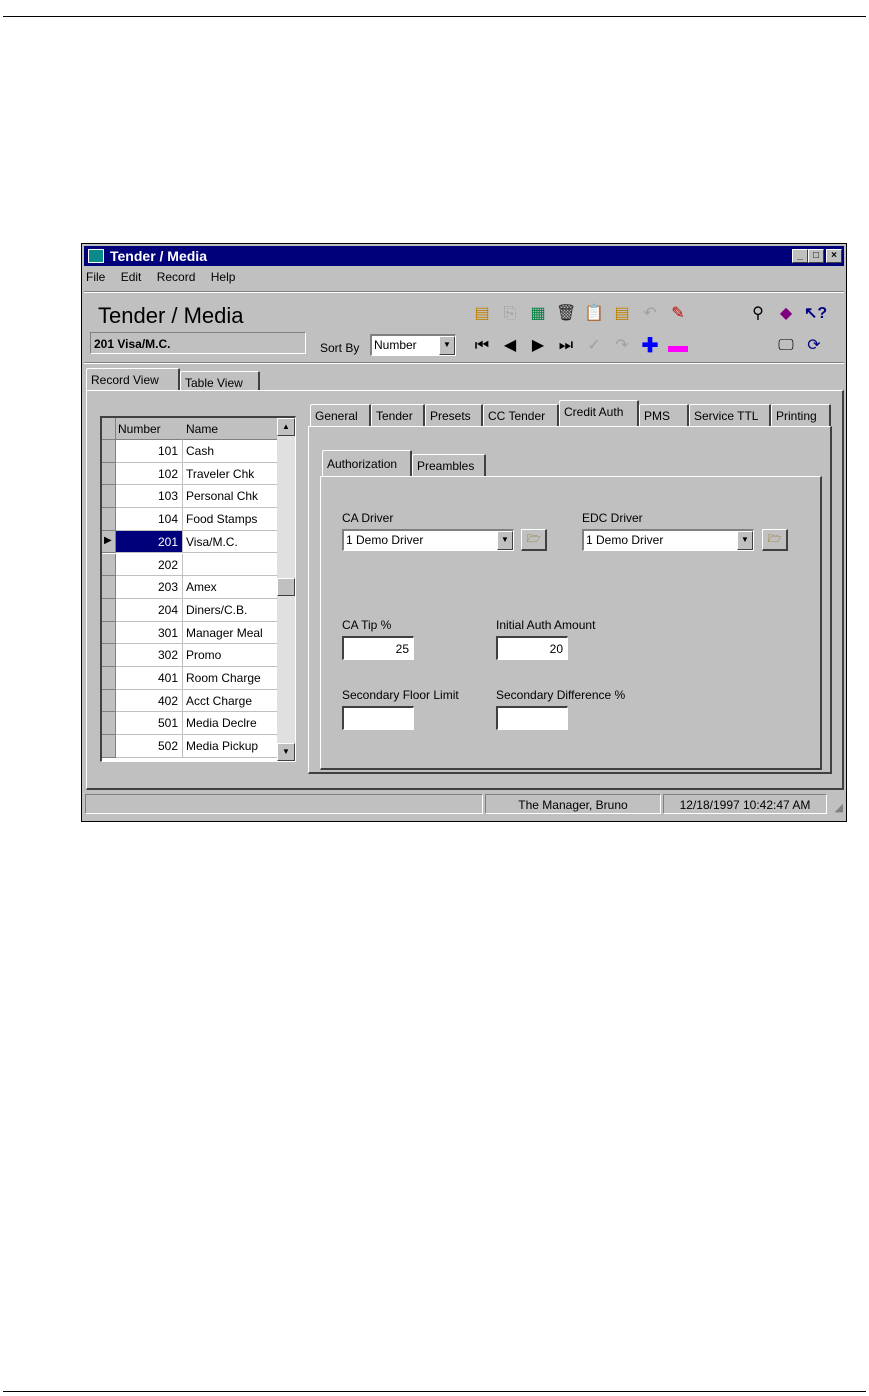  What do you see at coordinates (650, 314) in the screenshot?
I see `undo-icon: ↶` at bounding box center [650, 314].